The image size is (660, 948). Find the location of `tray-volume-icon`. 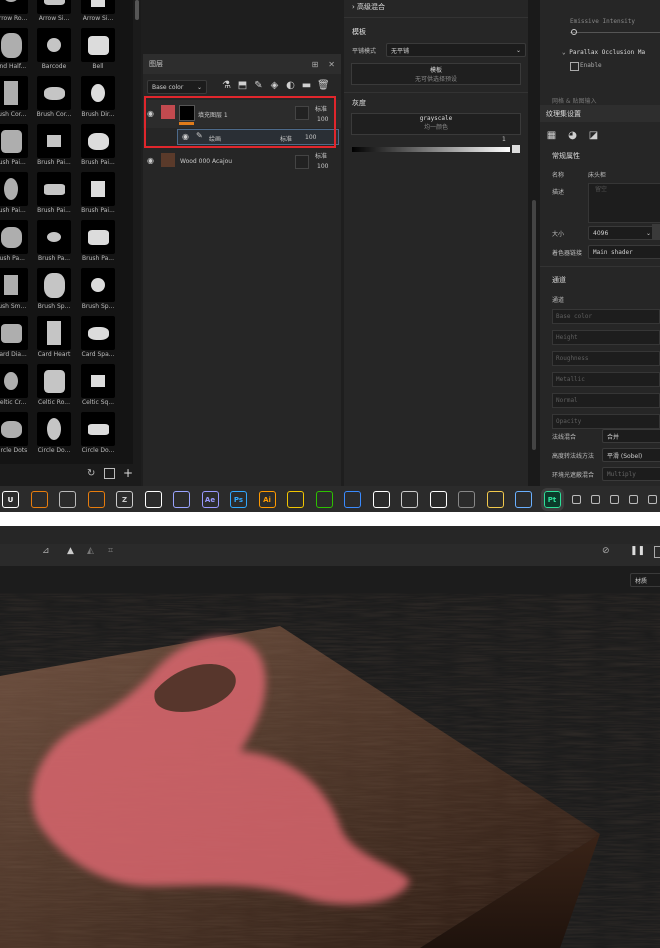

tray-volume-icon is located at coordinates (652, 499).